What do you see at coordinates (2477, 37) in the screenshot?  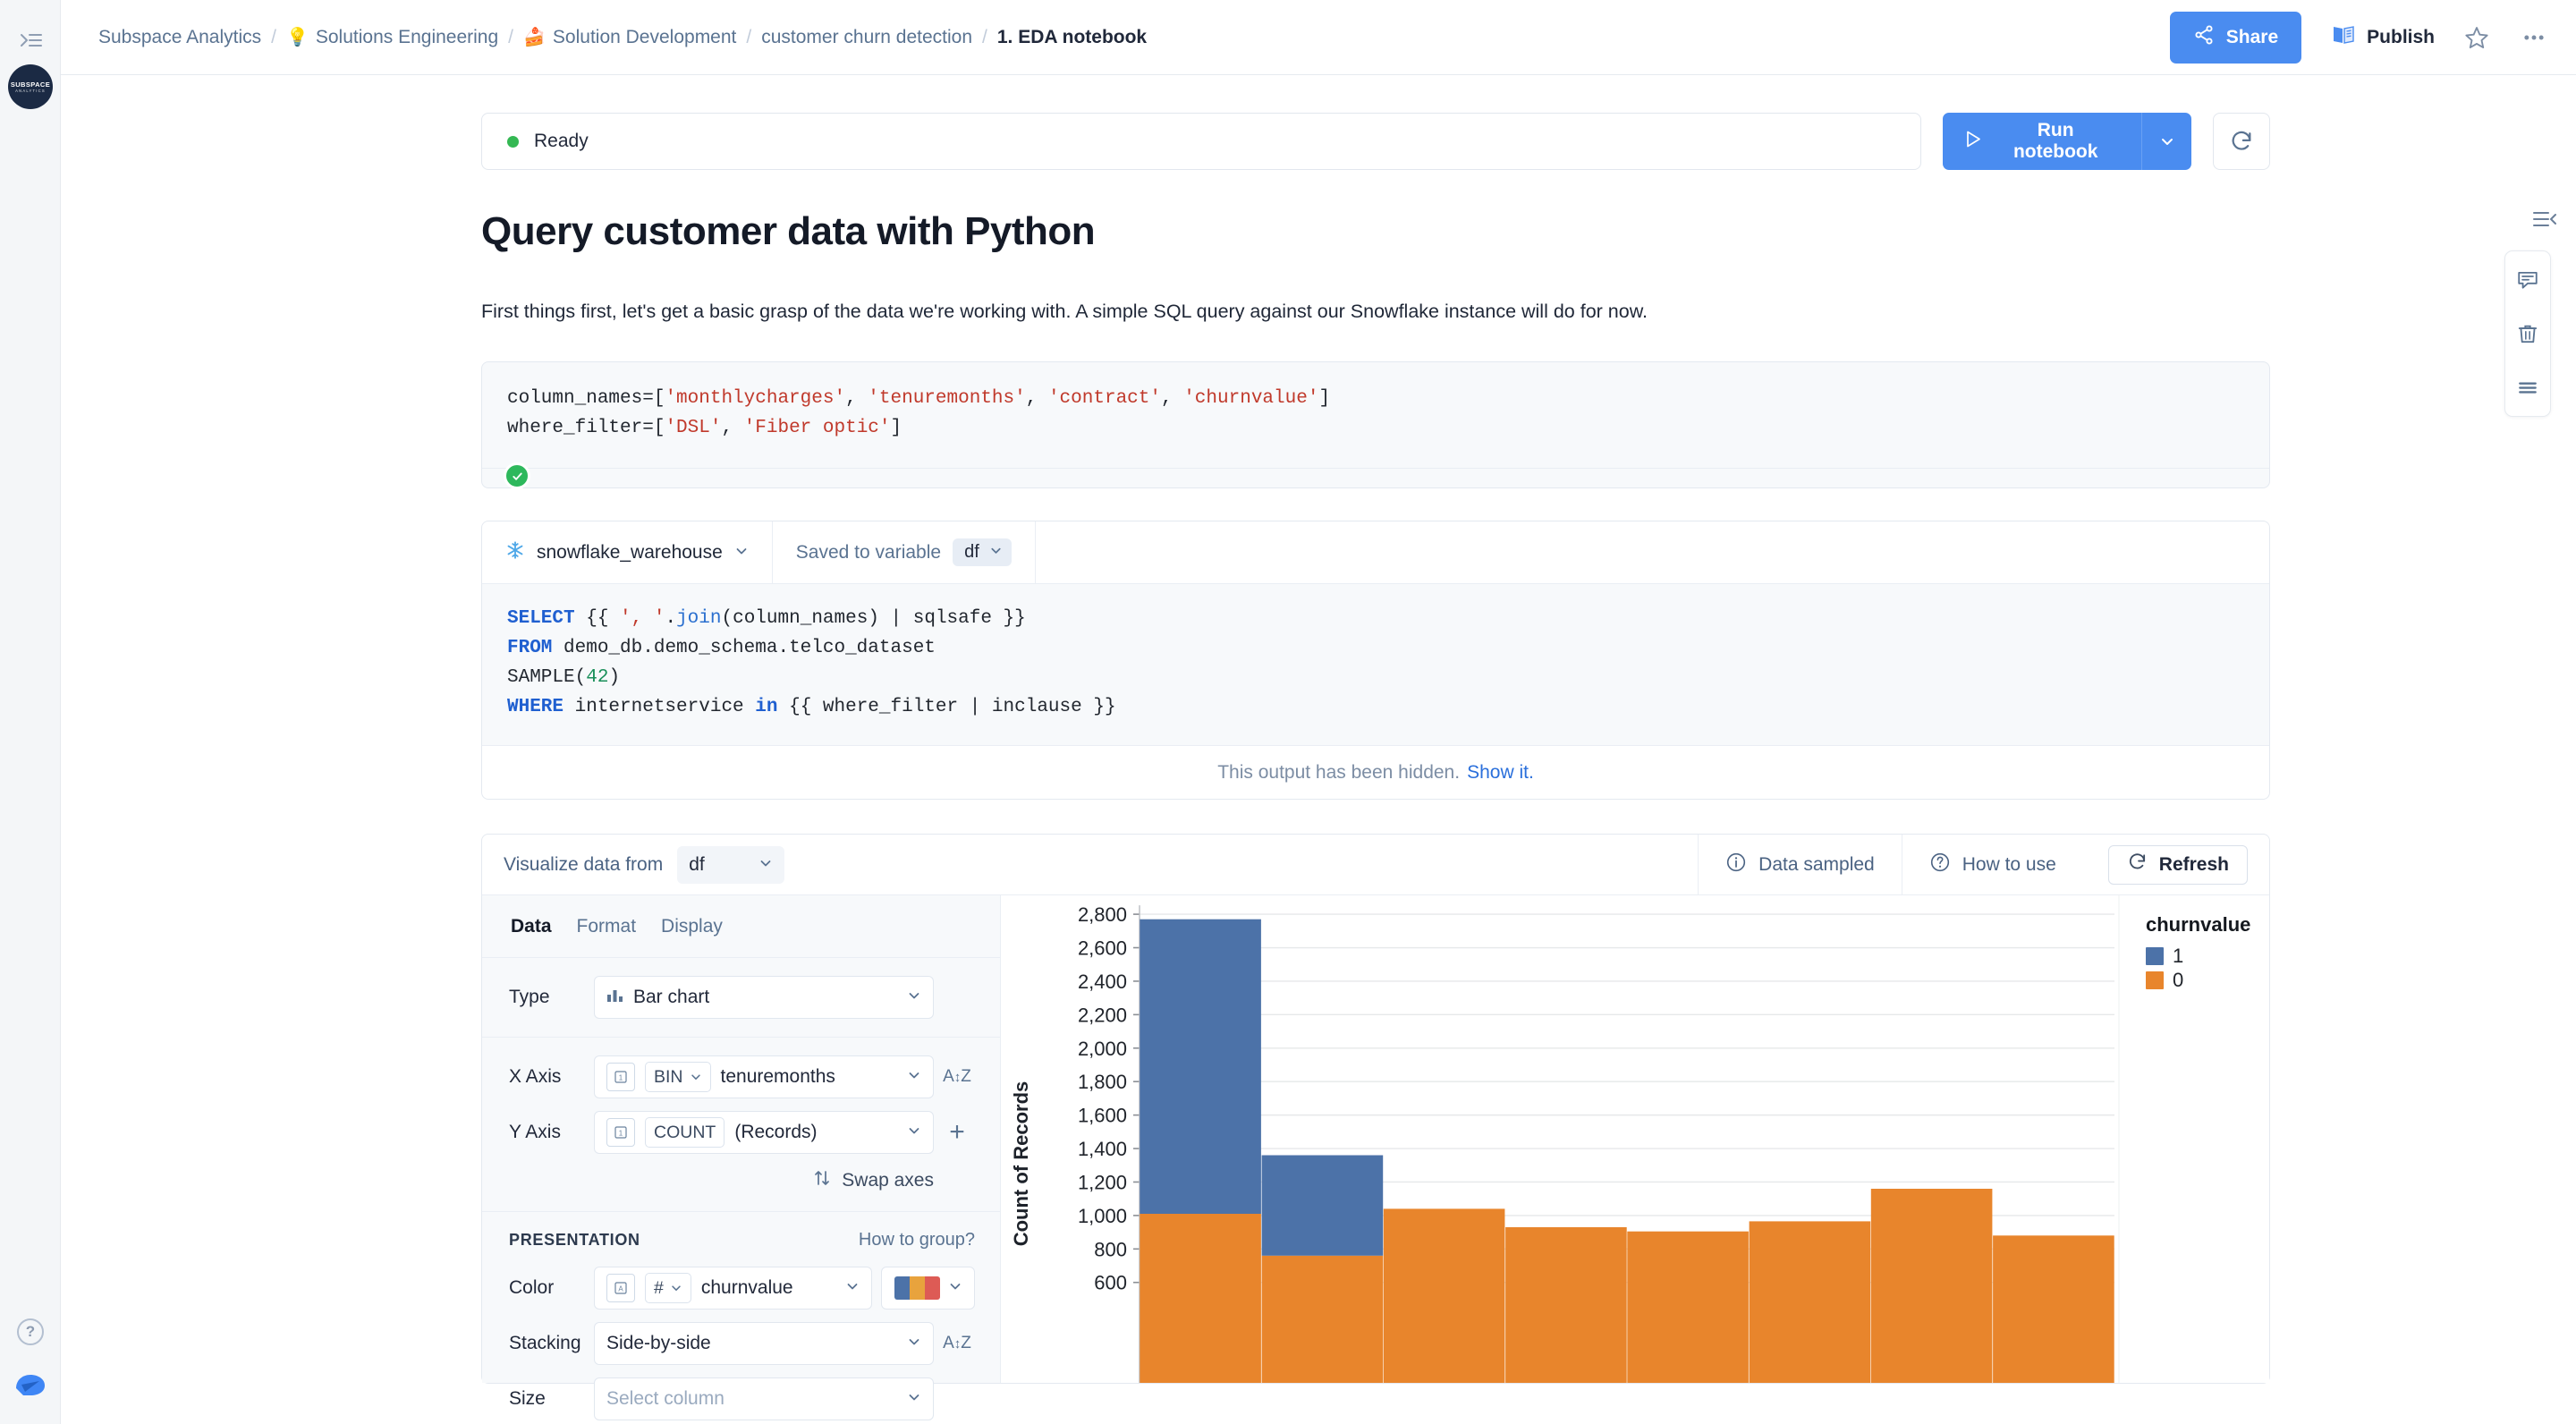 I see `star-icon` at bounding box center [2477, 37].